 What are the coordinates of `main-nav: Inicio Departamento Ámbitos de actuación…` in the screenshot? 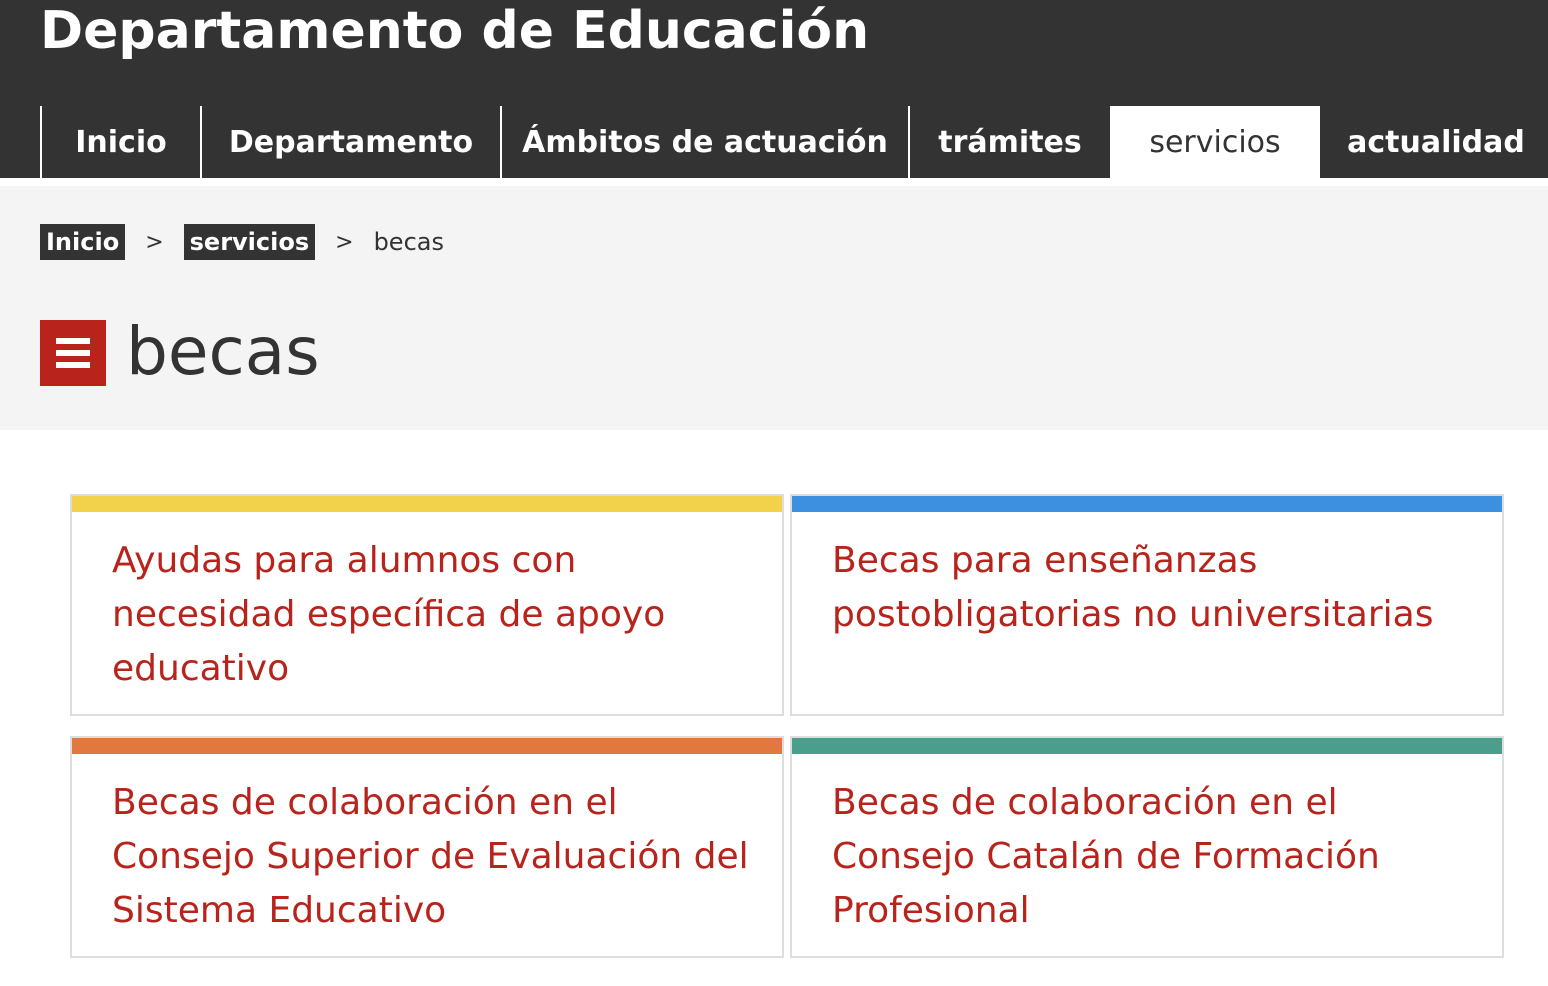 It's located at (794, 142).